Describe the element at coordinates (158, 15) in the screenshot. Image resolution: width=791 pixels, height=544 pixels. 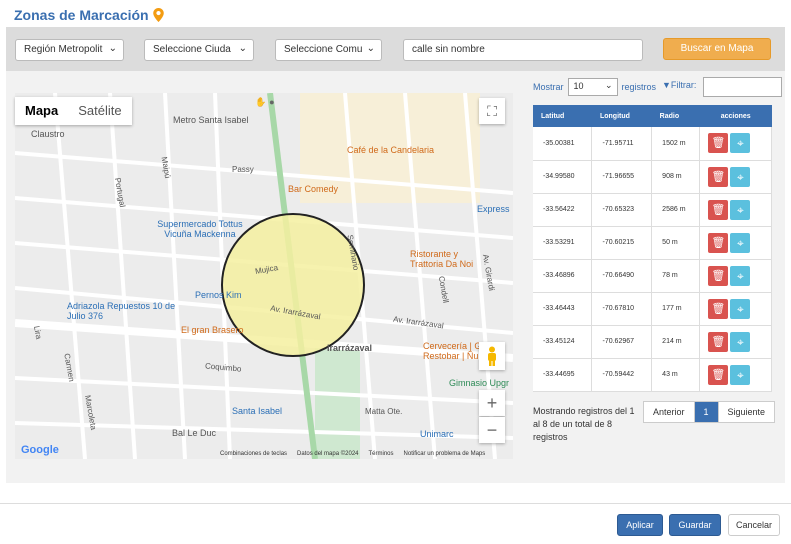
I see `location-pin-icon` at that location.